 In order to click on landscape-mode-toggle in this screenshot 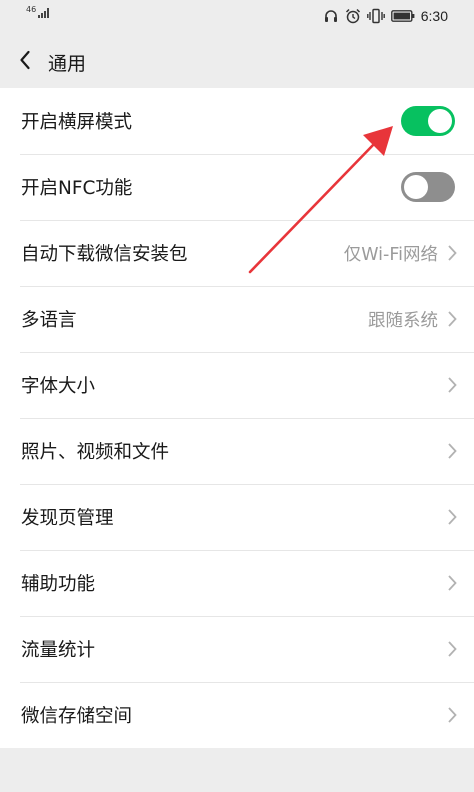, I will do `click(428, 121)`.